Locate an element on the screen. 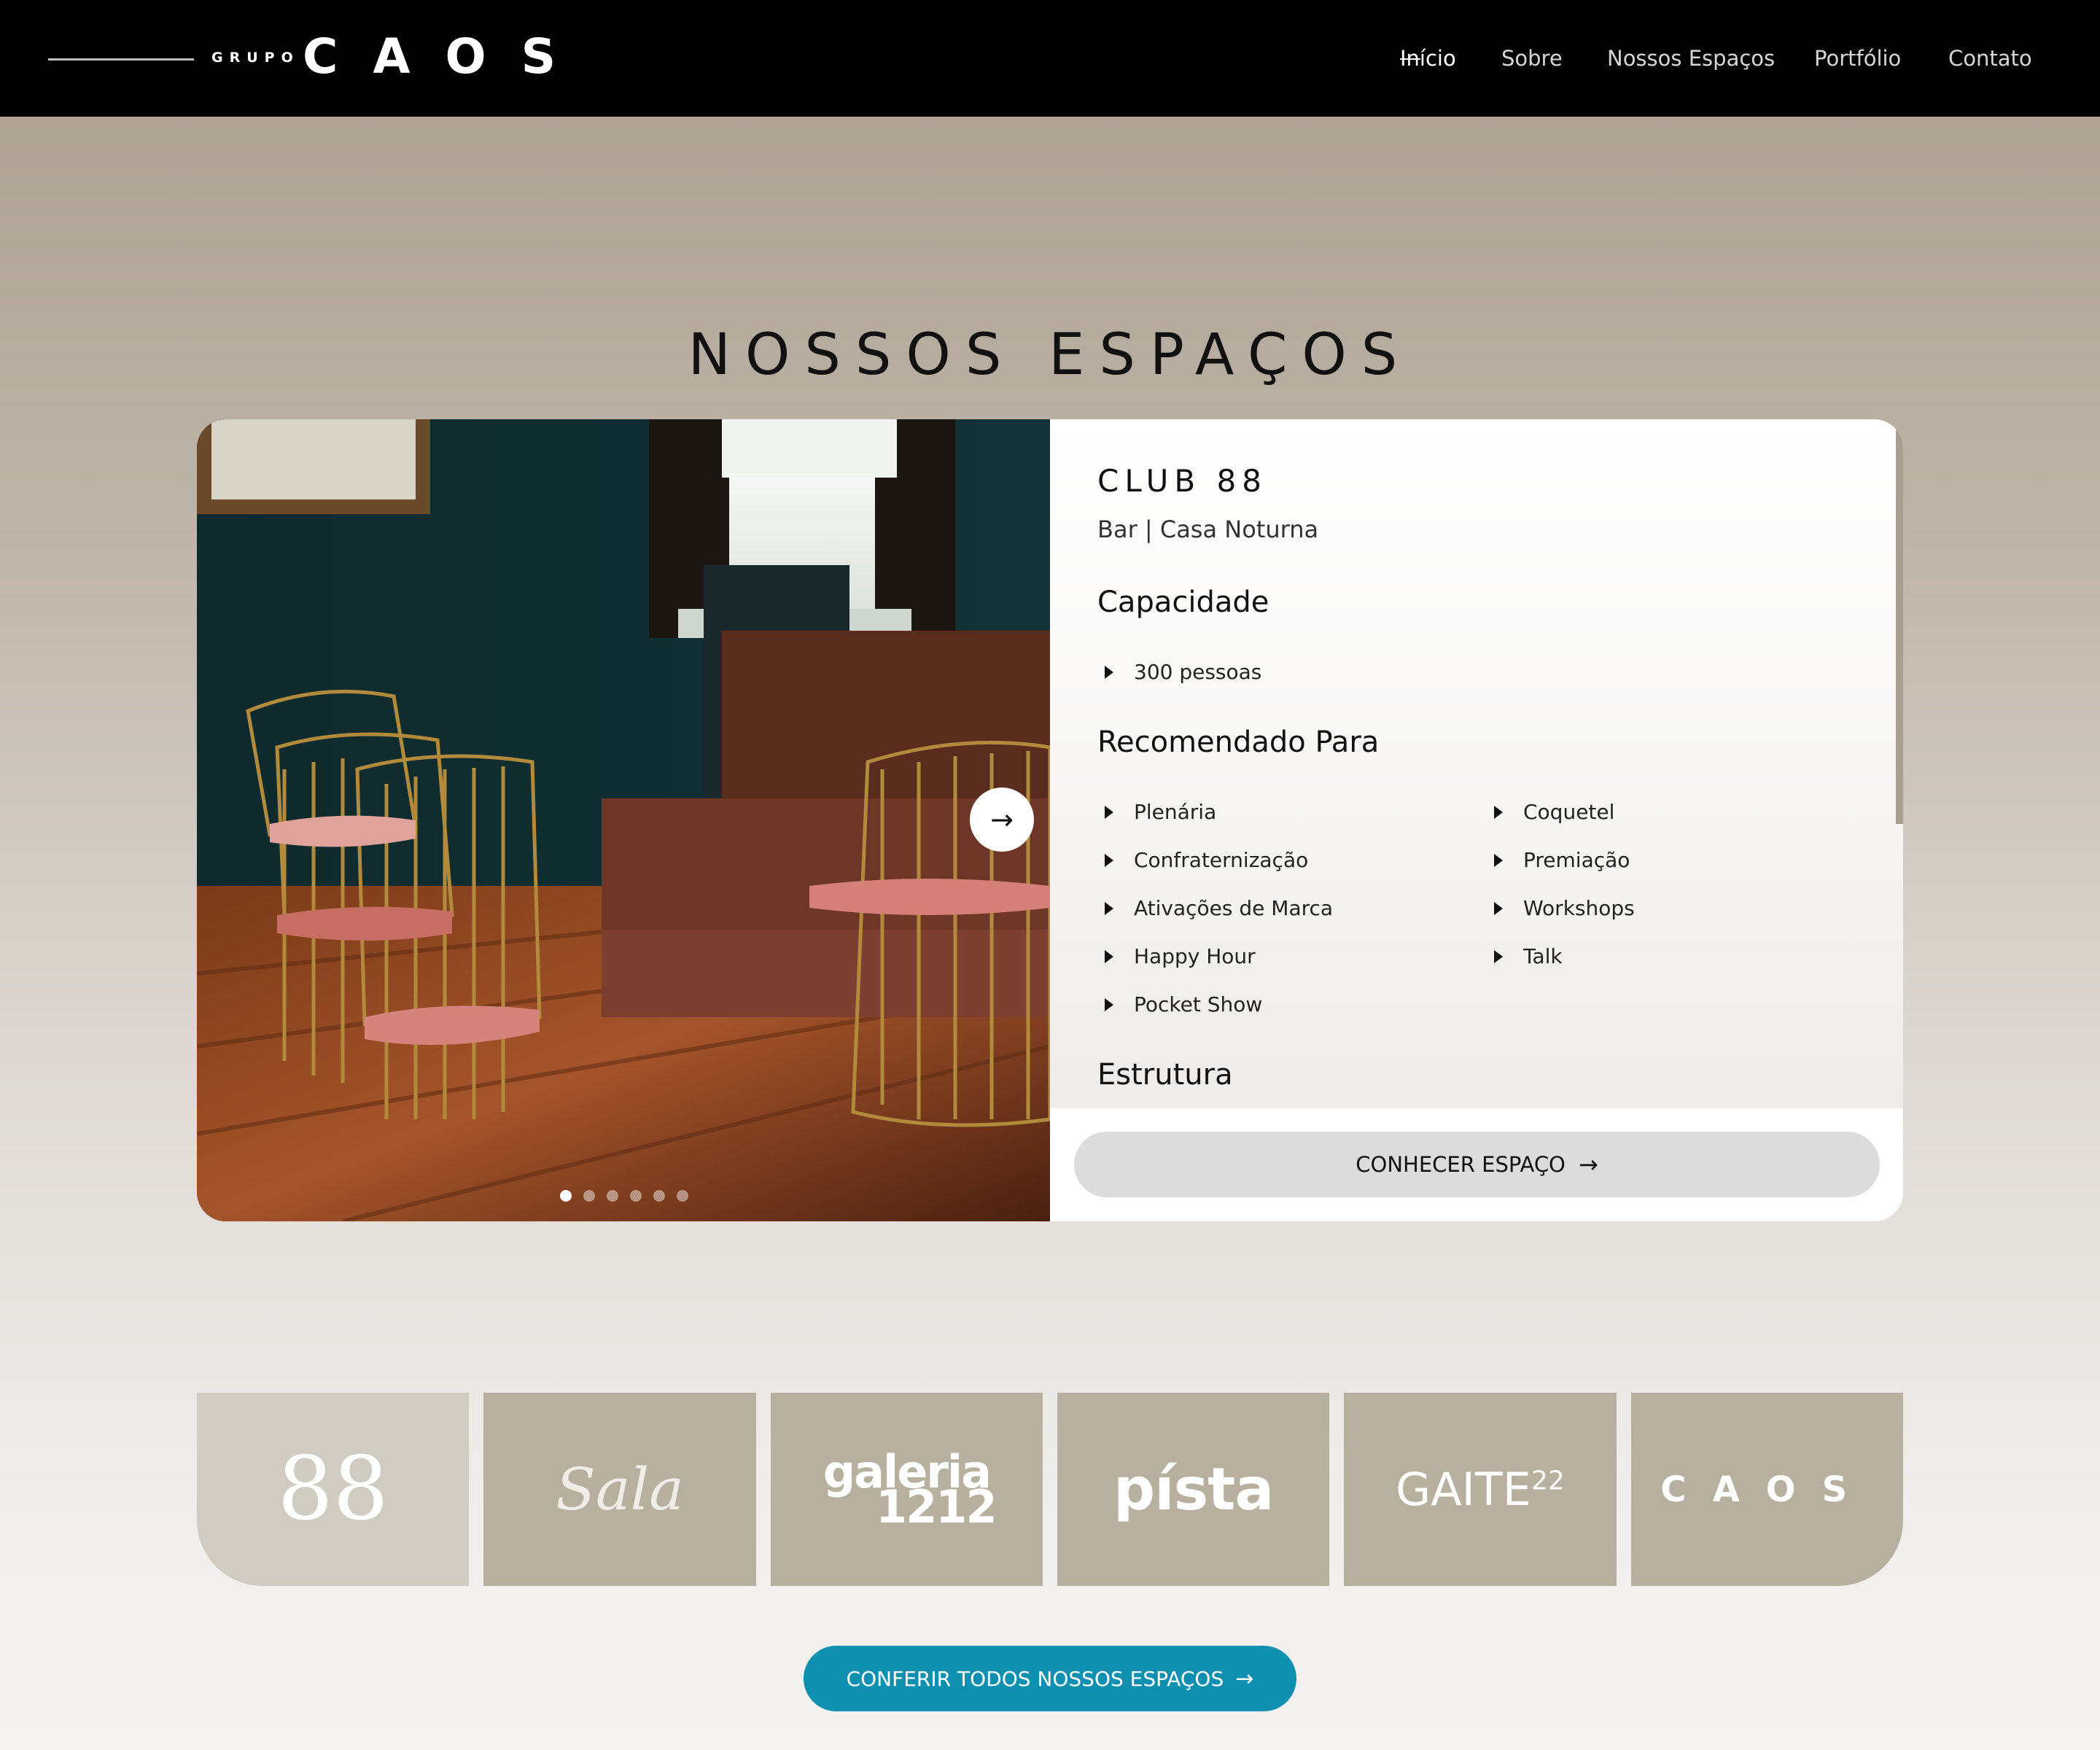  tile-sala: Sala is located at coordinates (619, 1489).